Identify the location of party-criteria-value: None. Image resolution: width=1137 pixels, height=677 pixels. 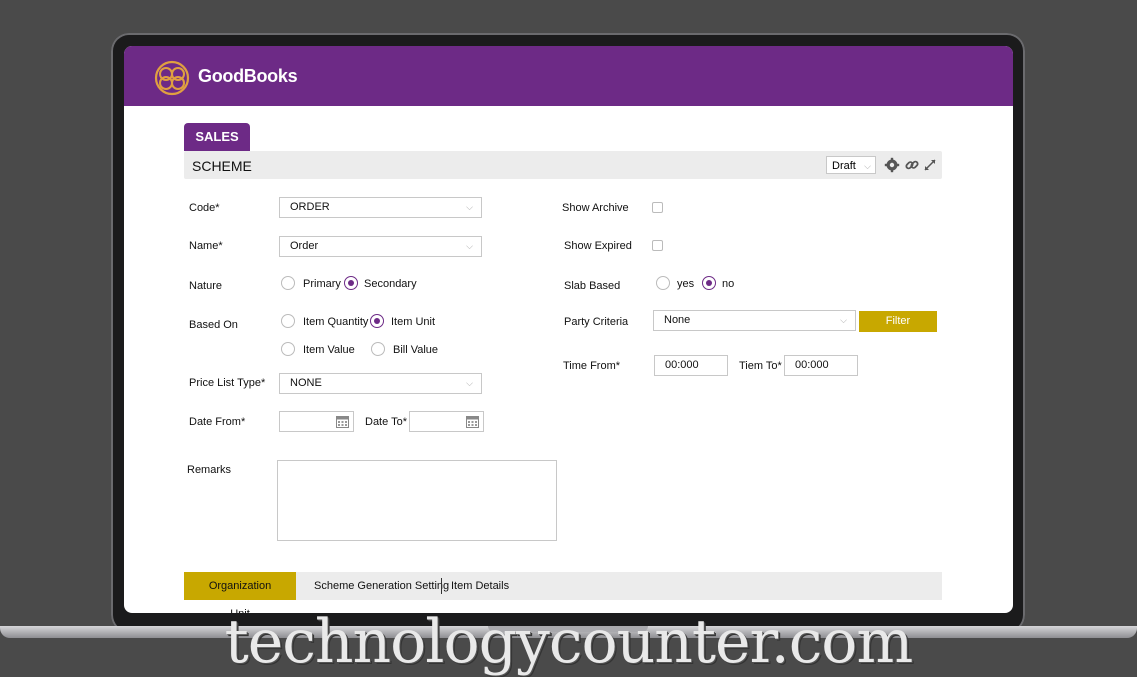
(677, 320).